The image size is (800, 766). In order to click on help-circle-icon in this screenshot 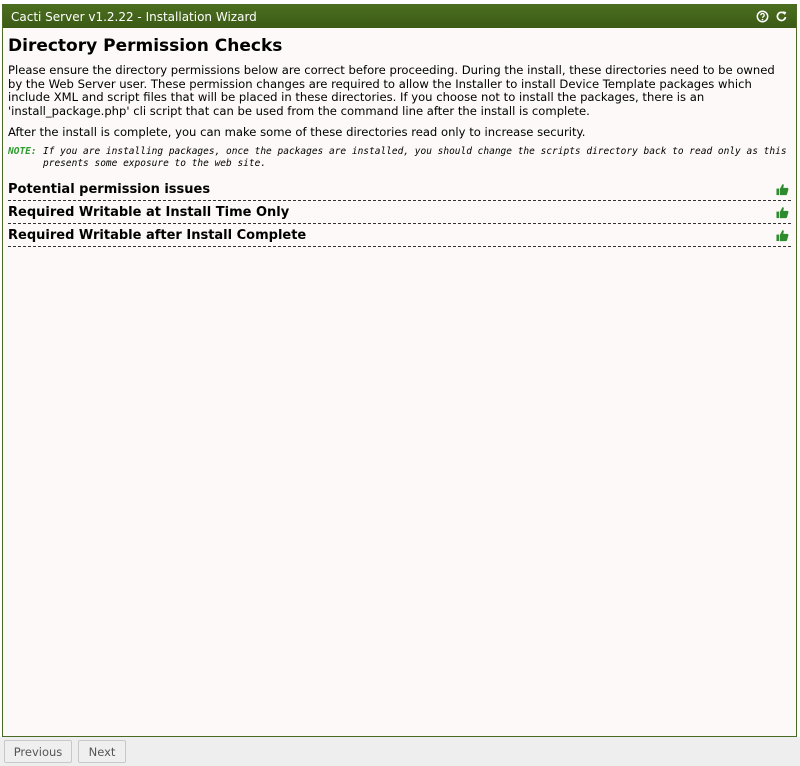, I will do `click(762, 16)`.